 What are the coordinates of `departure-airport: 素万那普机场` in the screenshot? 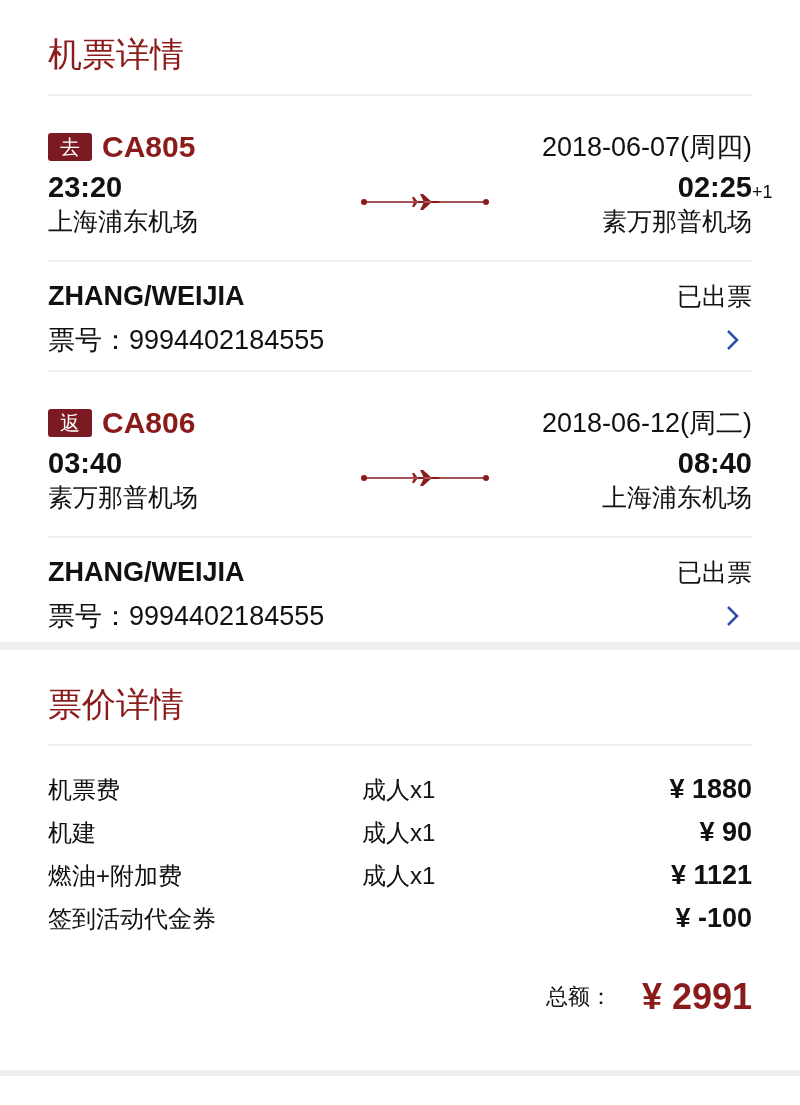 It's located at (123, 497).